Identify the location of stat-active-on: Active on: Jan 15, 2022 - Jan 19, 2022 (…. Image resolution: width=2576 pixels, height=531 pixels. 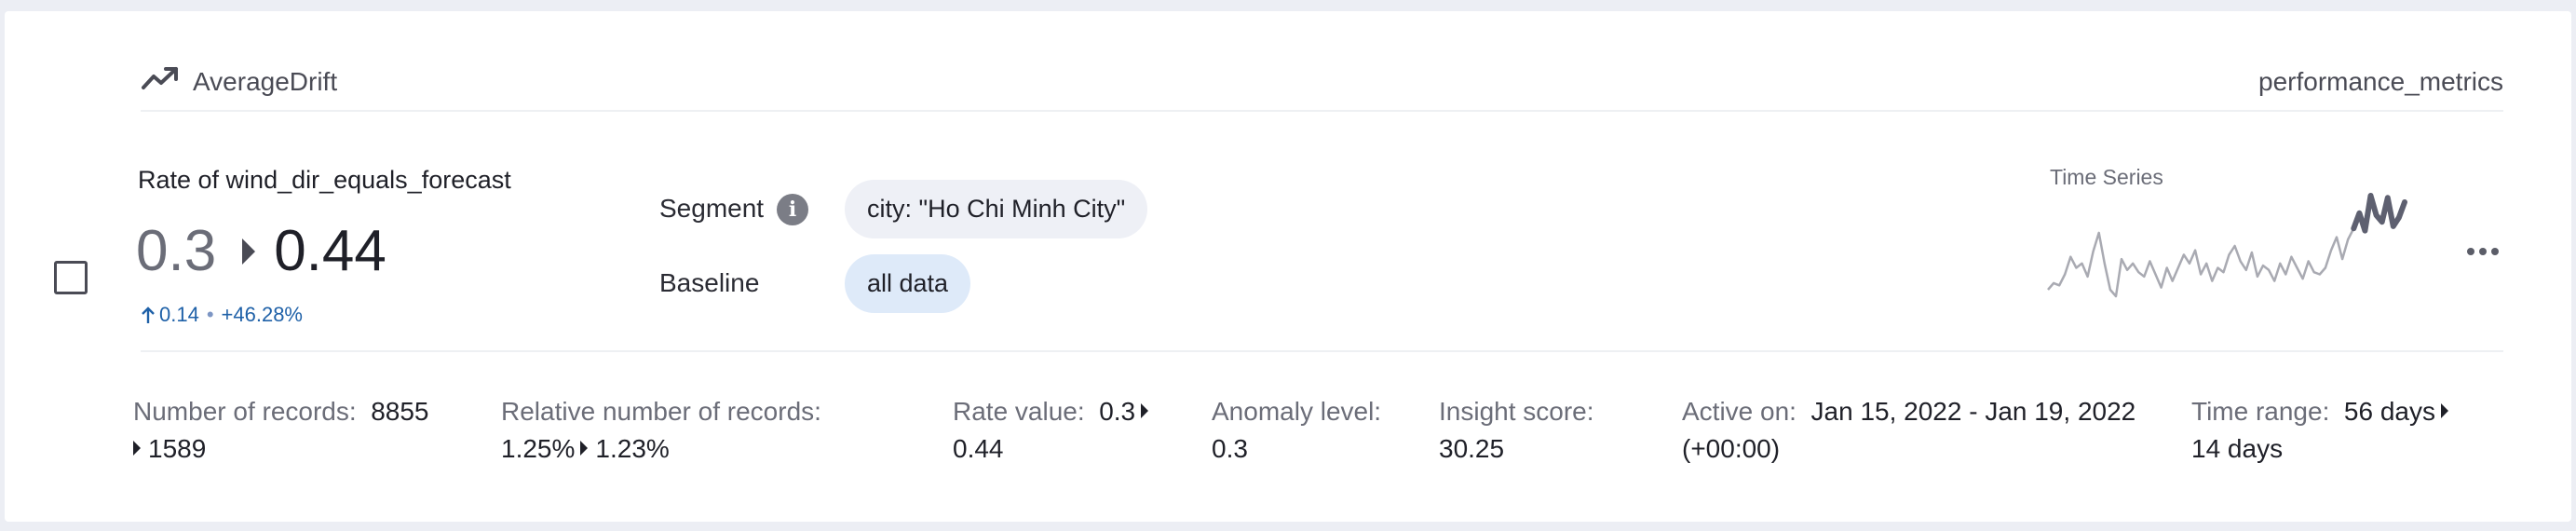
(1924, 431).